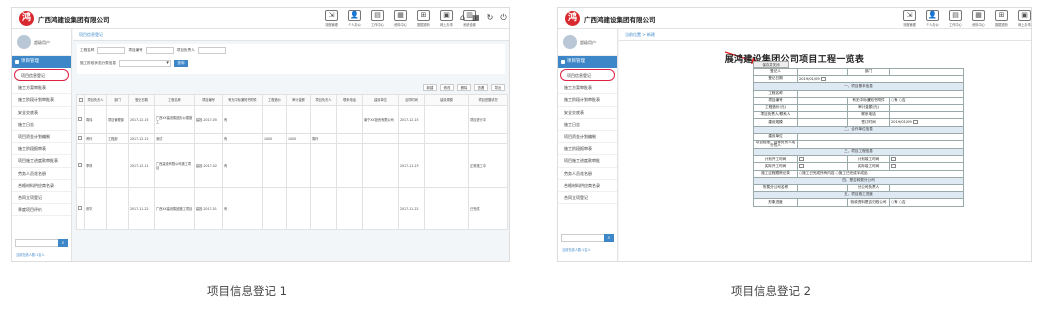 The image size is (1039, 320). Describe the element at coordinates (41, 62) in the screenshot. I see `sidebar-header: 项目管理` at that location.